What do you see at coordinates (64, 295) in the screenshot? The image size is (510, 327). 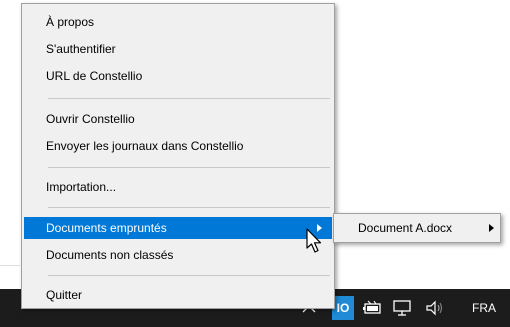 I see `menu-item-label: Quitter` at bounding box center [64, 295].